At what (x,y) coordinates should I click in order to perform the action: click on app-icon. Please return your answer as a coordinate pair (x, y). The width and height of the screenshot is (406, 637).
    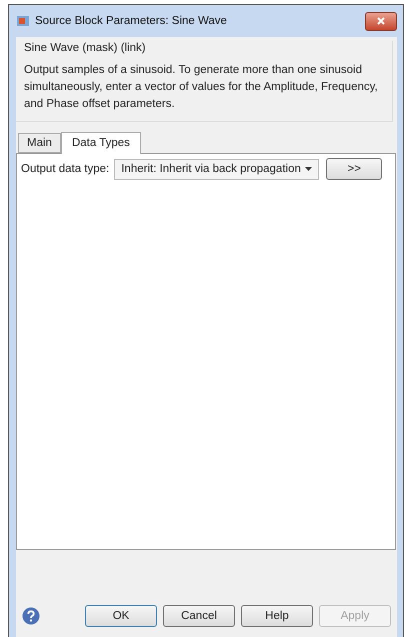
    Looking at the image, I should click on (23, 21).